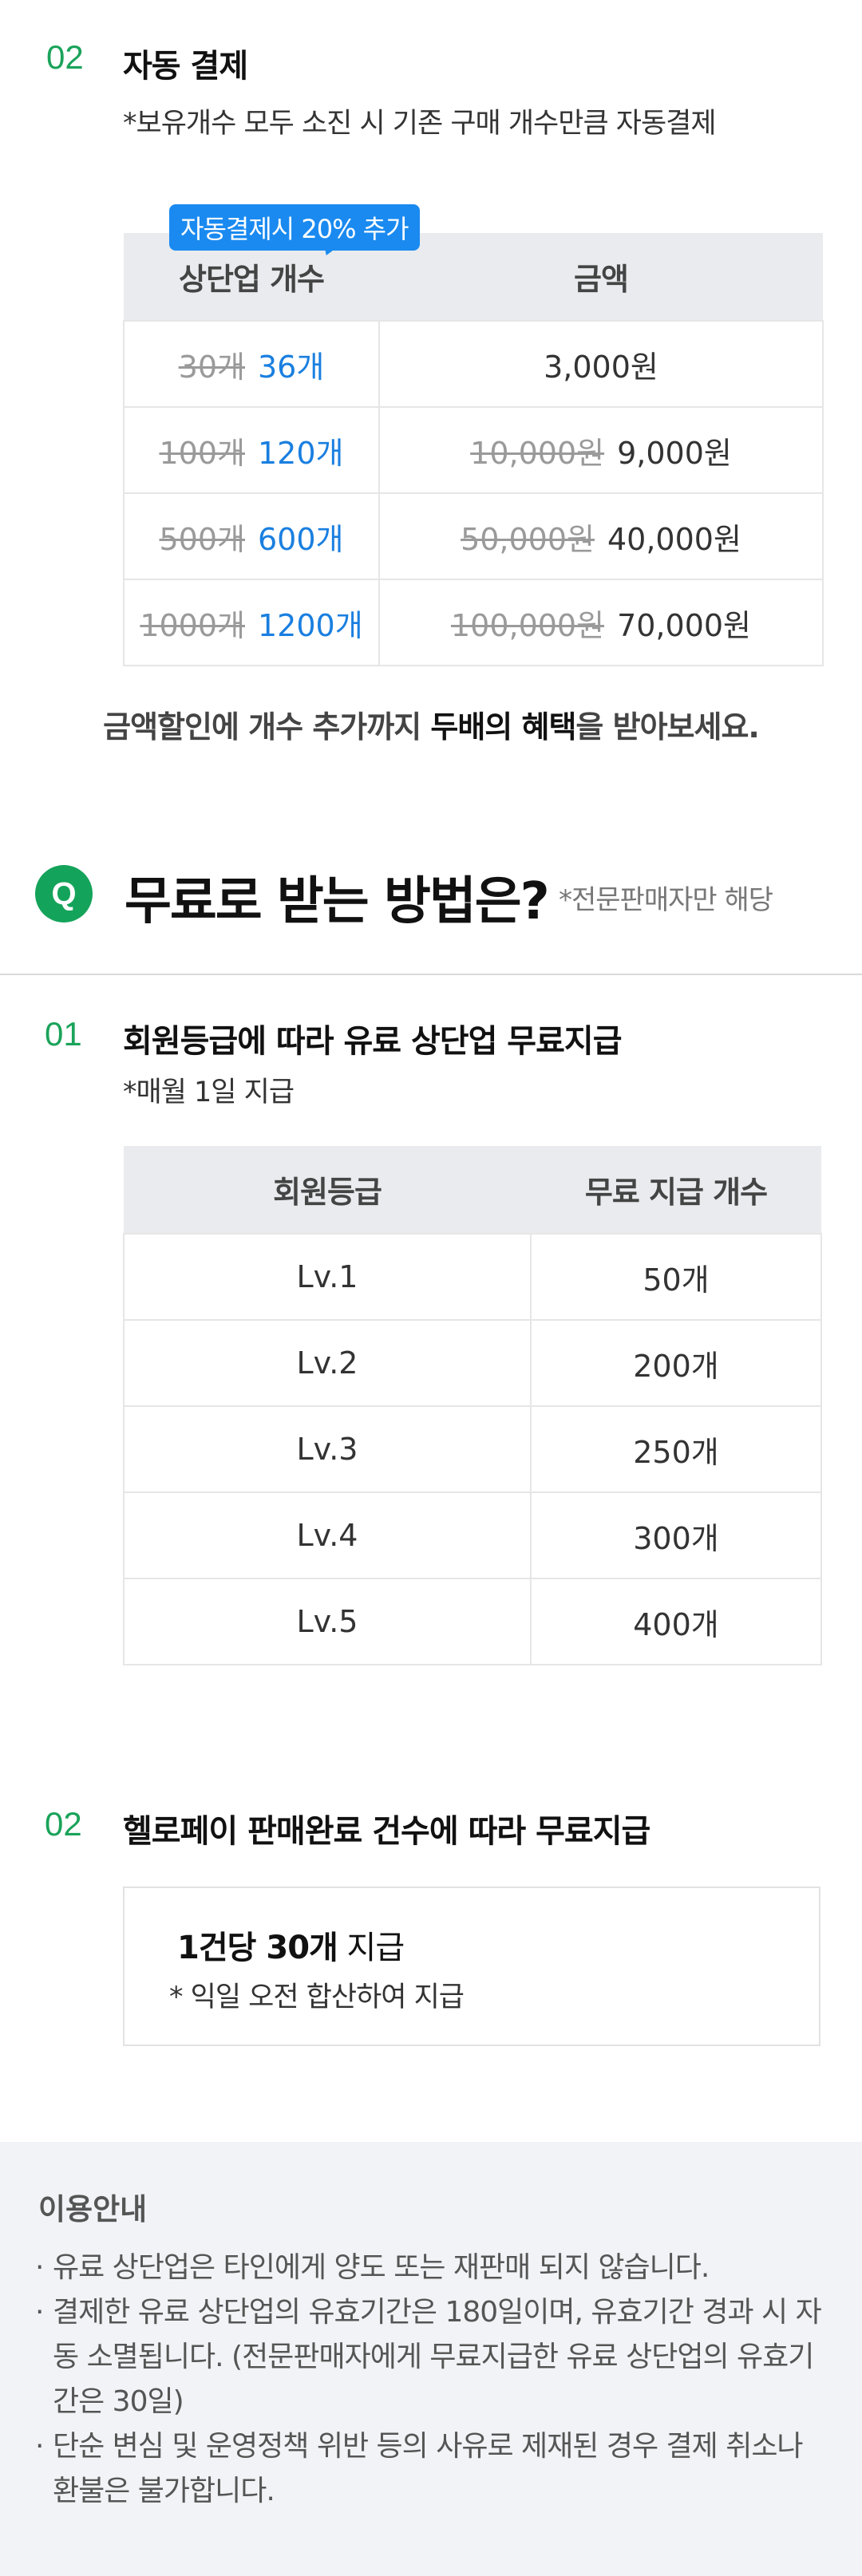 The width and height of the screenshot is (862, 2576). What do you see at coordinates (192, 625) in the screenshot?
I see `old-count: 1000개` at bounding box center [192, 625].